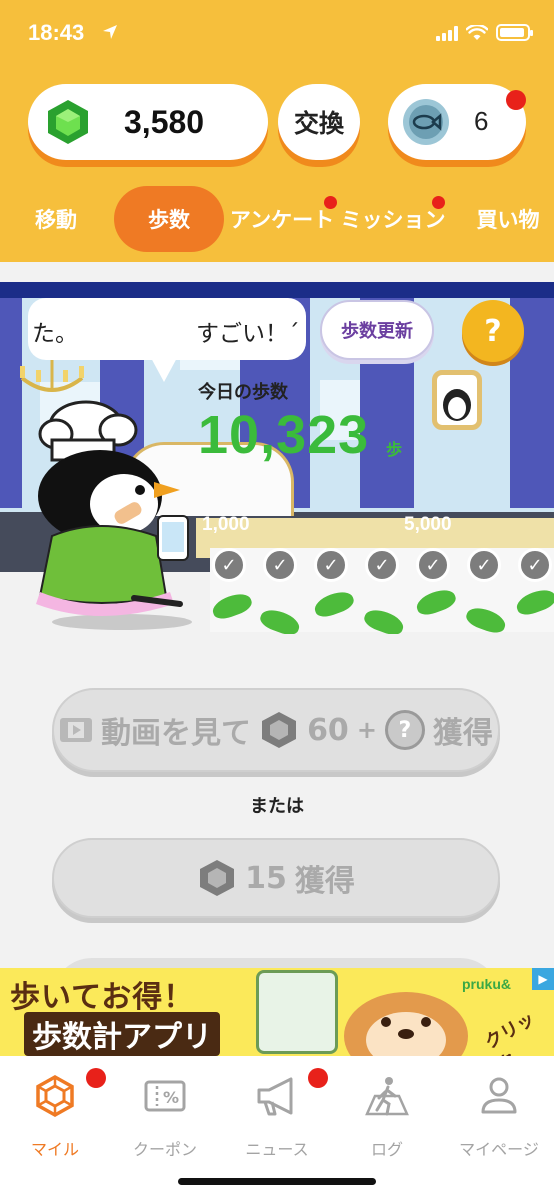  I want to click on nav-coupon: % クーポン, so click(165, 1120).